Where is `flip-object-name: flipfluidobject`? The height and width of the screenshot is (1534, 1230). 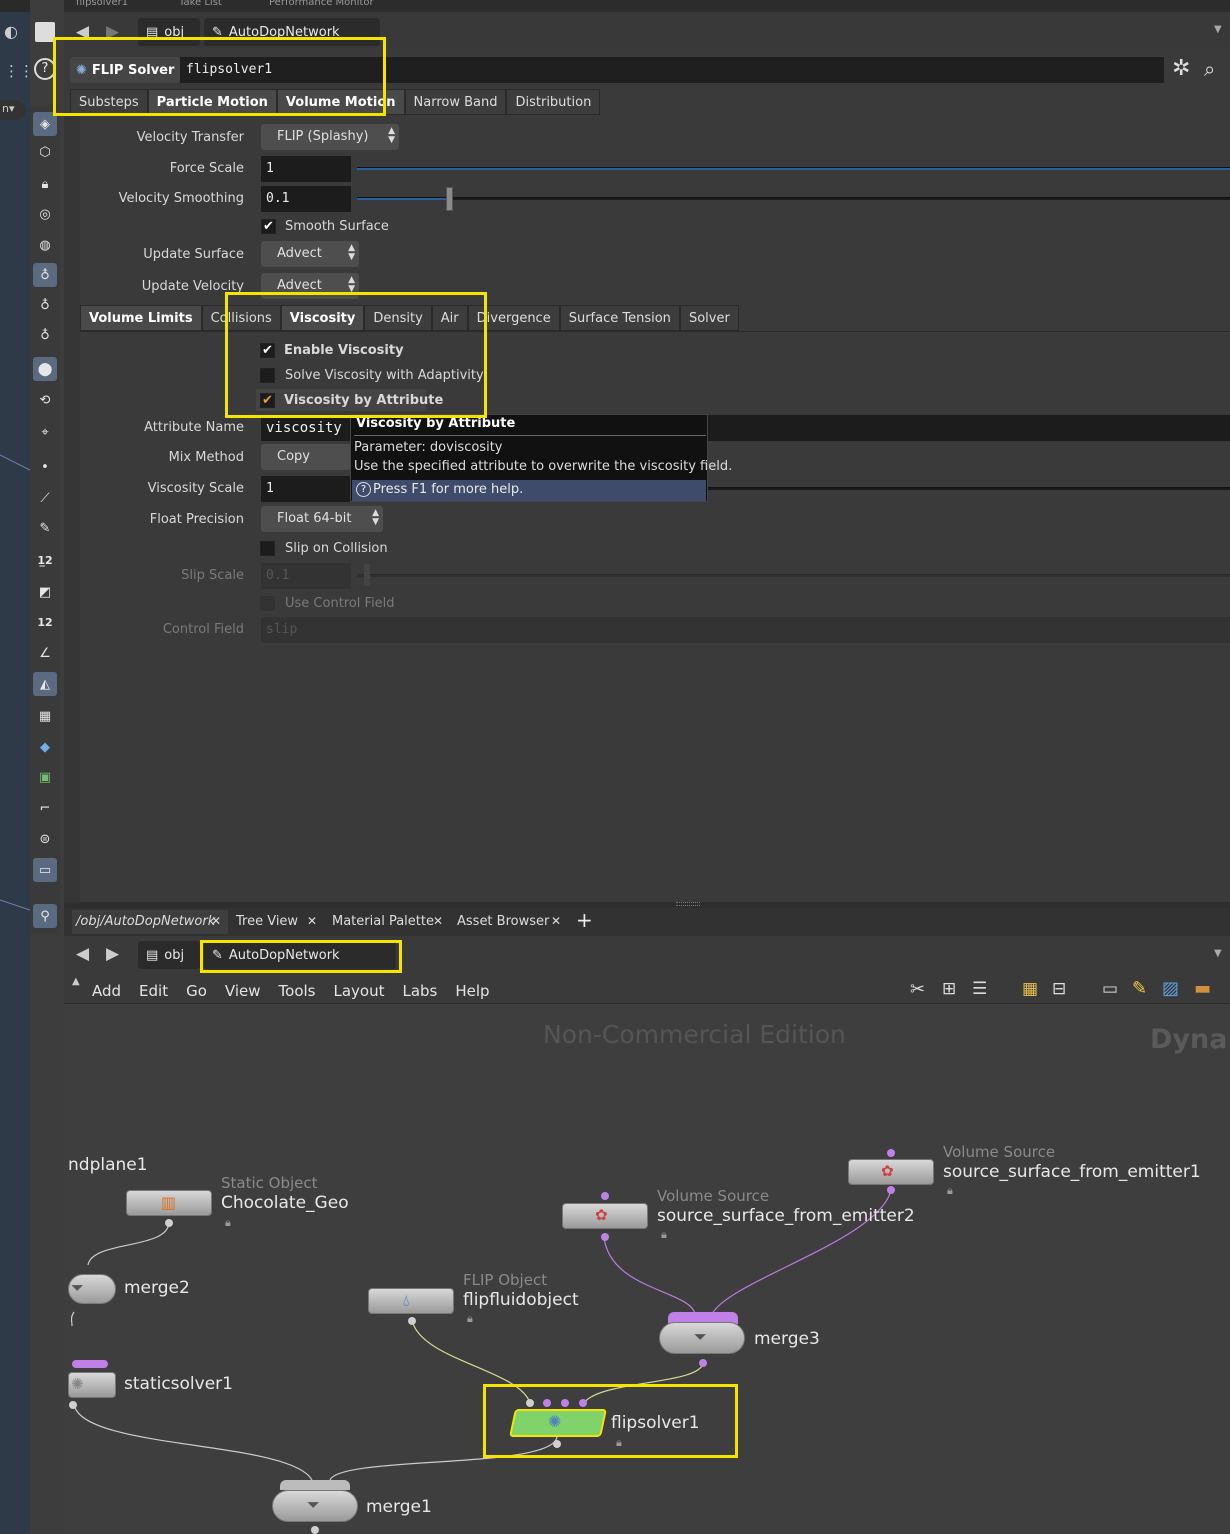 flip-object-name: flipfluidobject is located at coordinates (521, 1300).